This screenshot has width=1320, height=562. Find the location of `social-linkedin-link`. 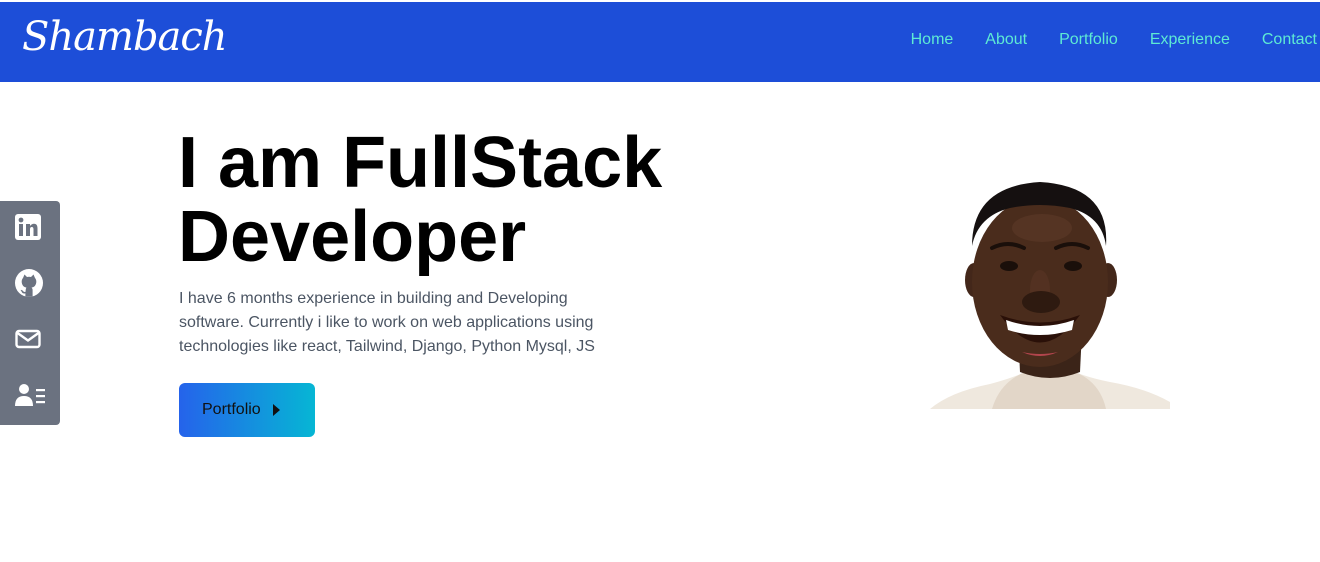

social-linkedin-link is located at coordinates (30, 229).